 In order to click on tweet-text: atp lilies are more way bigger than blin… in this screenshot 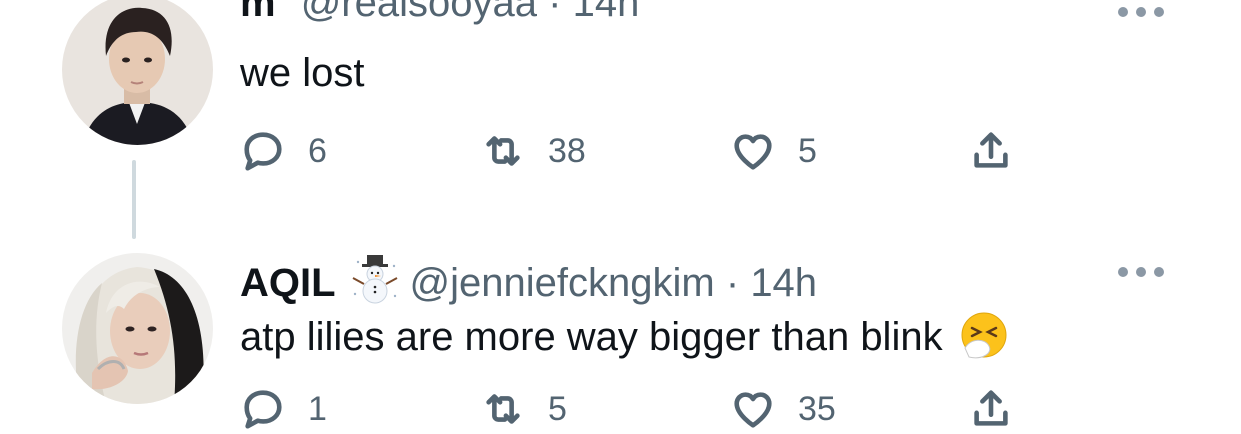, I will do `click(624, 340)`.